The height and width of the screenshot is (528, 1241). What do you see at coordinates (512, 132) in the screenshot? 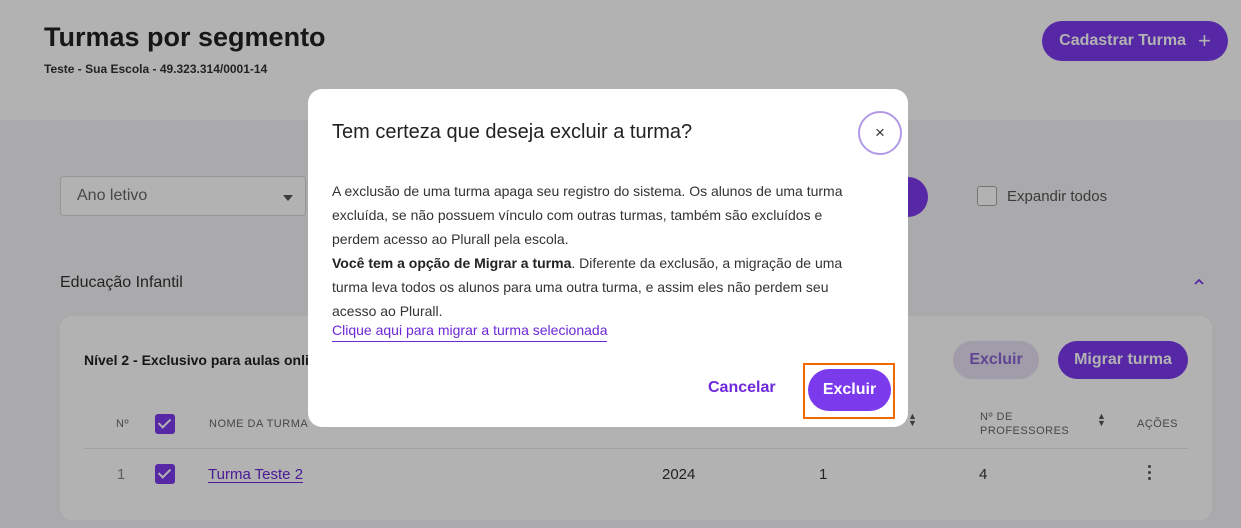
I see `modal-title: Tem certeza que deseja excluir a turma?` at bounding box center [512, 132].